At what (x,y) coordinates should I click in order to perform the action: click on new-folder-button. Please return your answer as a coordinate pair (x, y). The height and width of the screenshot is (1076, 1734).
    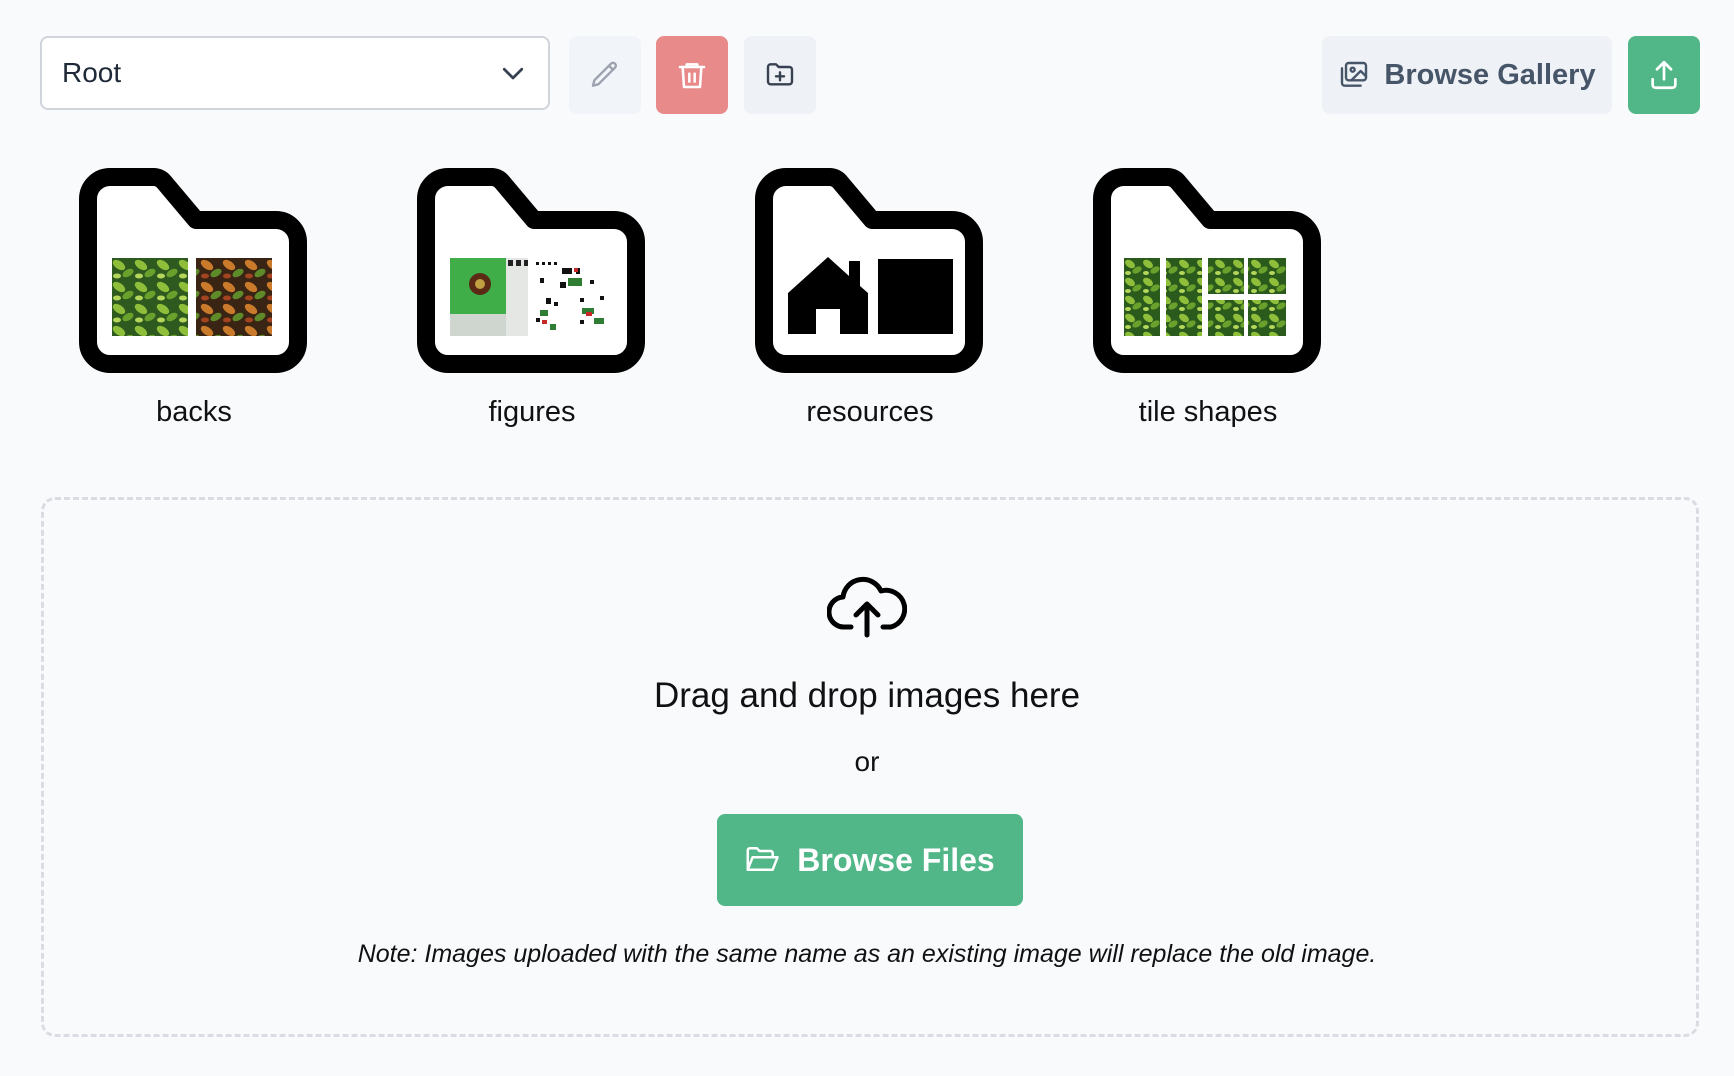
    Looking at the image, I should click on (780, 75).